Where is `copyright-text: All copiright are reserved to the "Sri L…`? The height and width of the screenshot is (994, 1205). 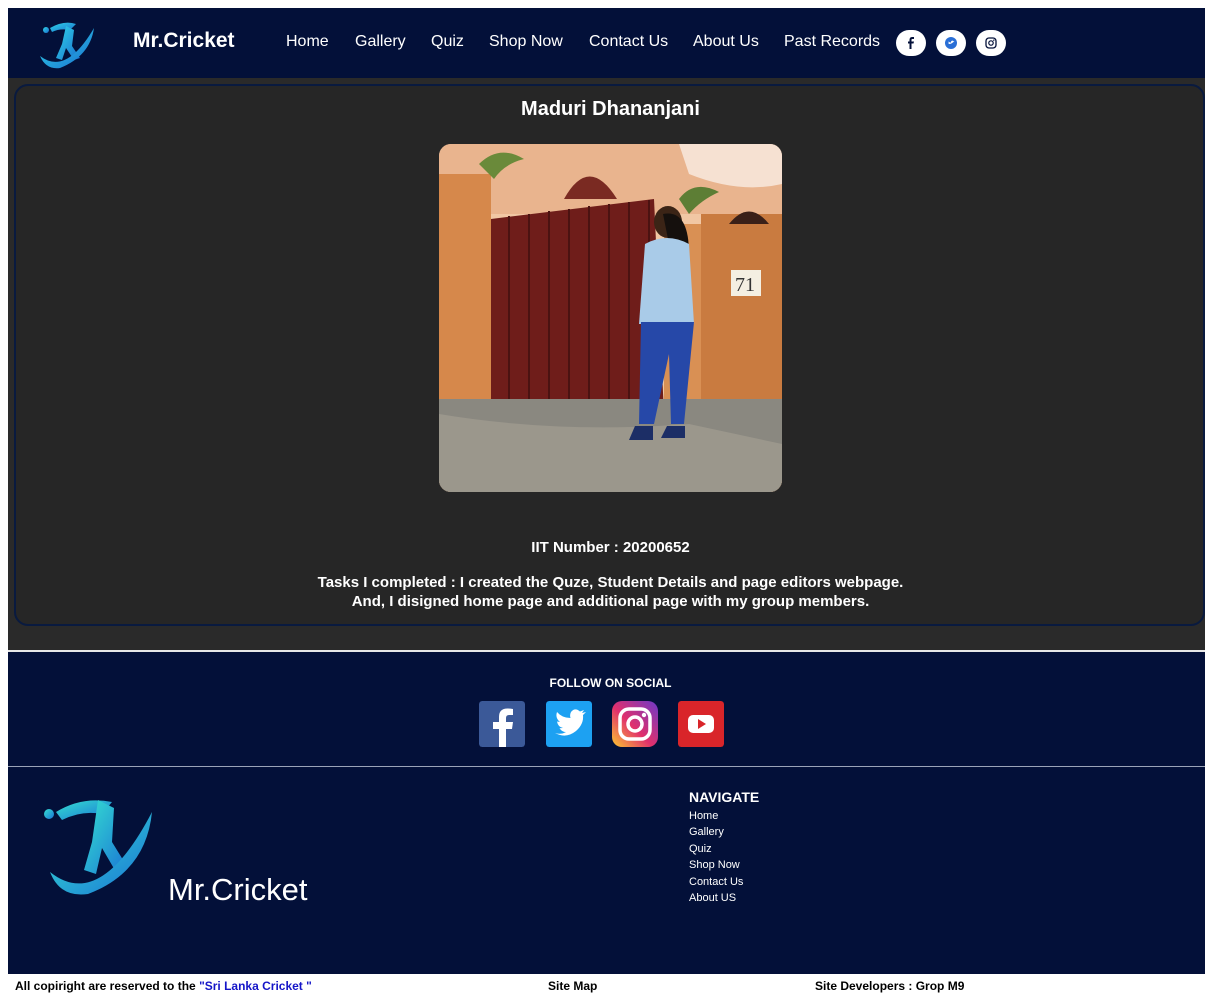
copyright-text: All copiright are reserved to the "Sri L… is located at coordinates (163, 986).